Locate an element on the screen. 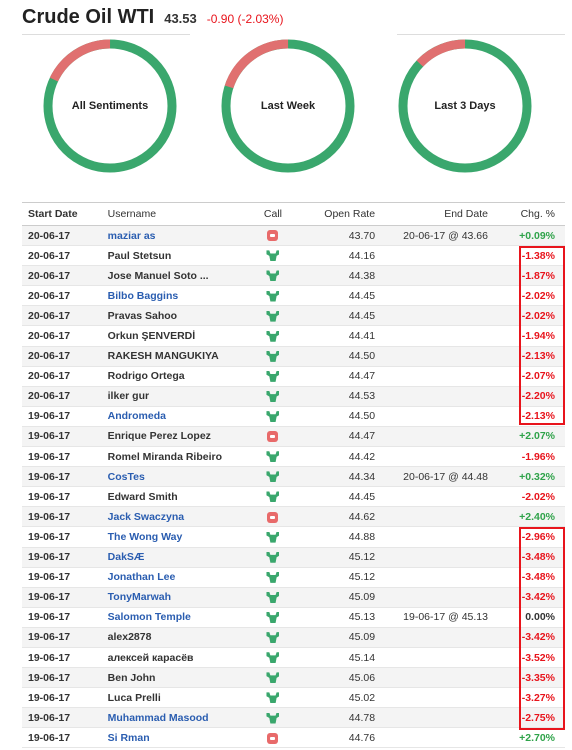  table-row: 19-06-17 алексей карасёв 45.14 -3.52% is located at coordinates (293, 658).